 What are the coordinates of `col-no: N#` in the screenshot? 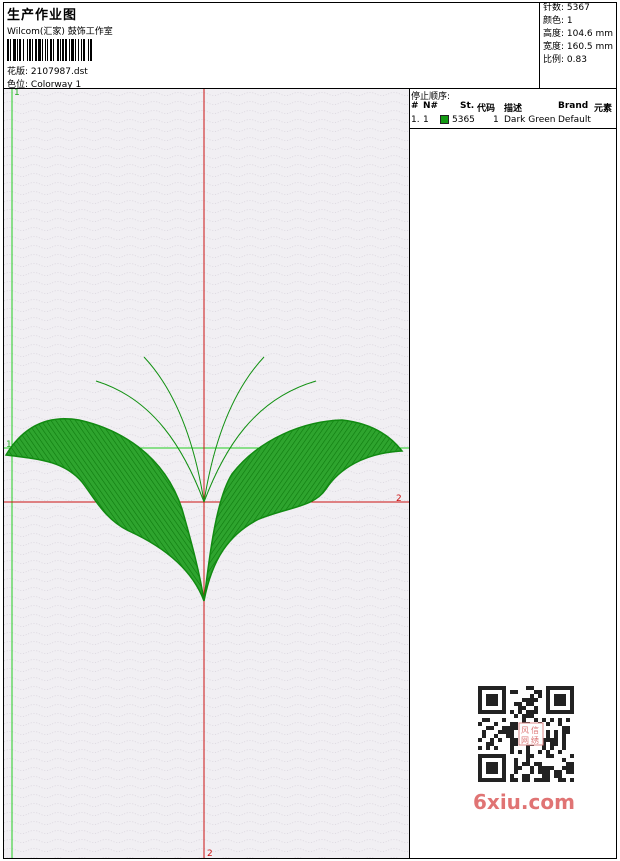 It's located at (431, 106).